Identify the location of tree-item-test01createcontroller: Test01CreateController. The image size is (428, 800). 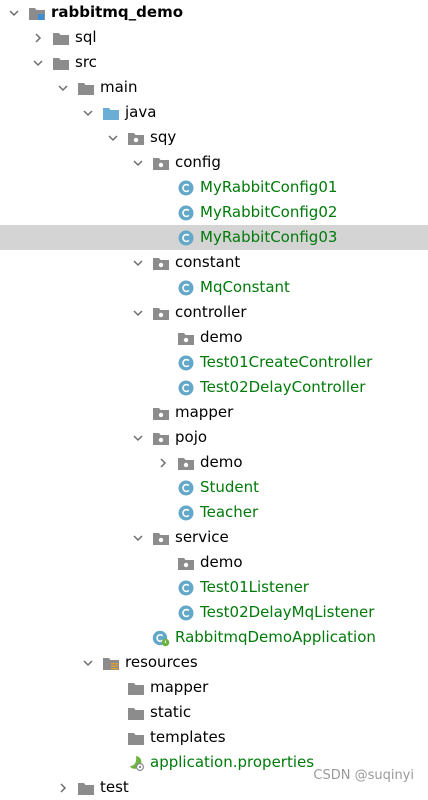
(214, 362).